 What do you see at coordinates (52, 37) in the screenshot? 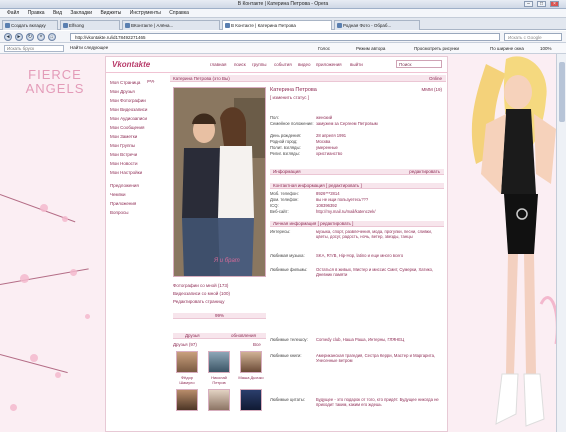
I see `home-button: ⌂` at bounding box center [52, 37].